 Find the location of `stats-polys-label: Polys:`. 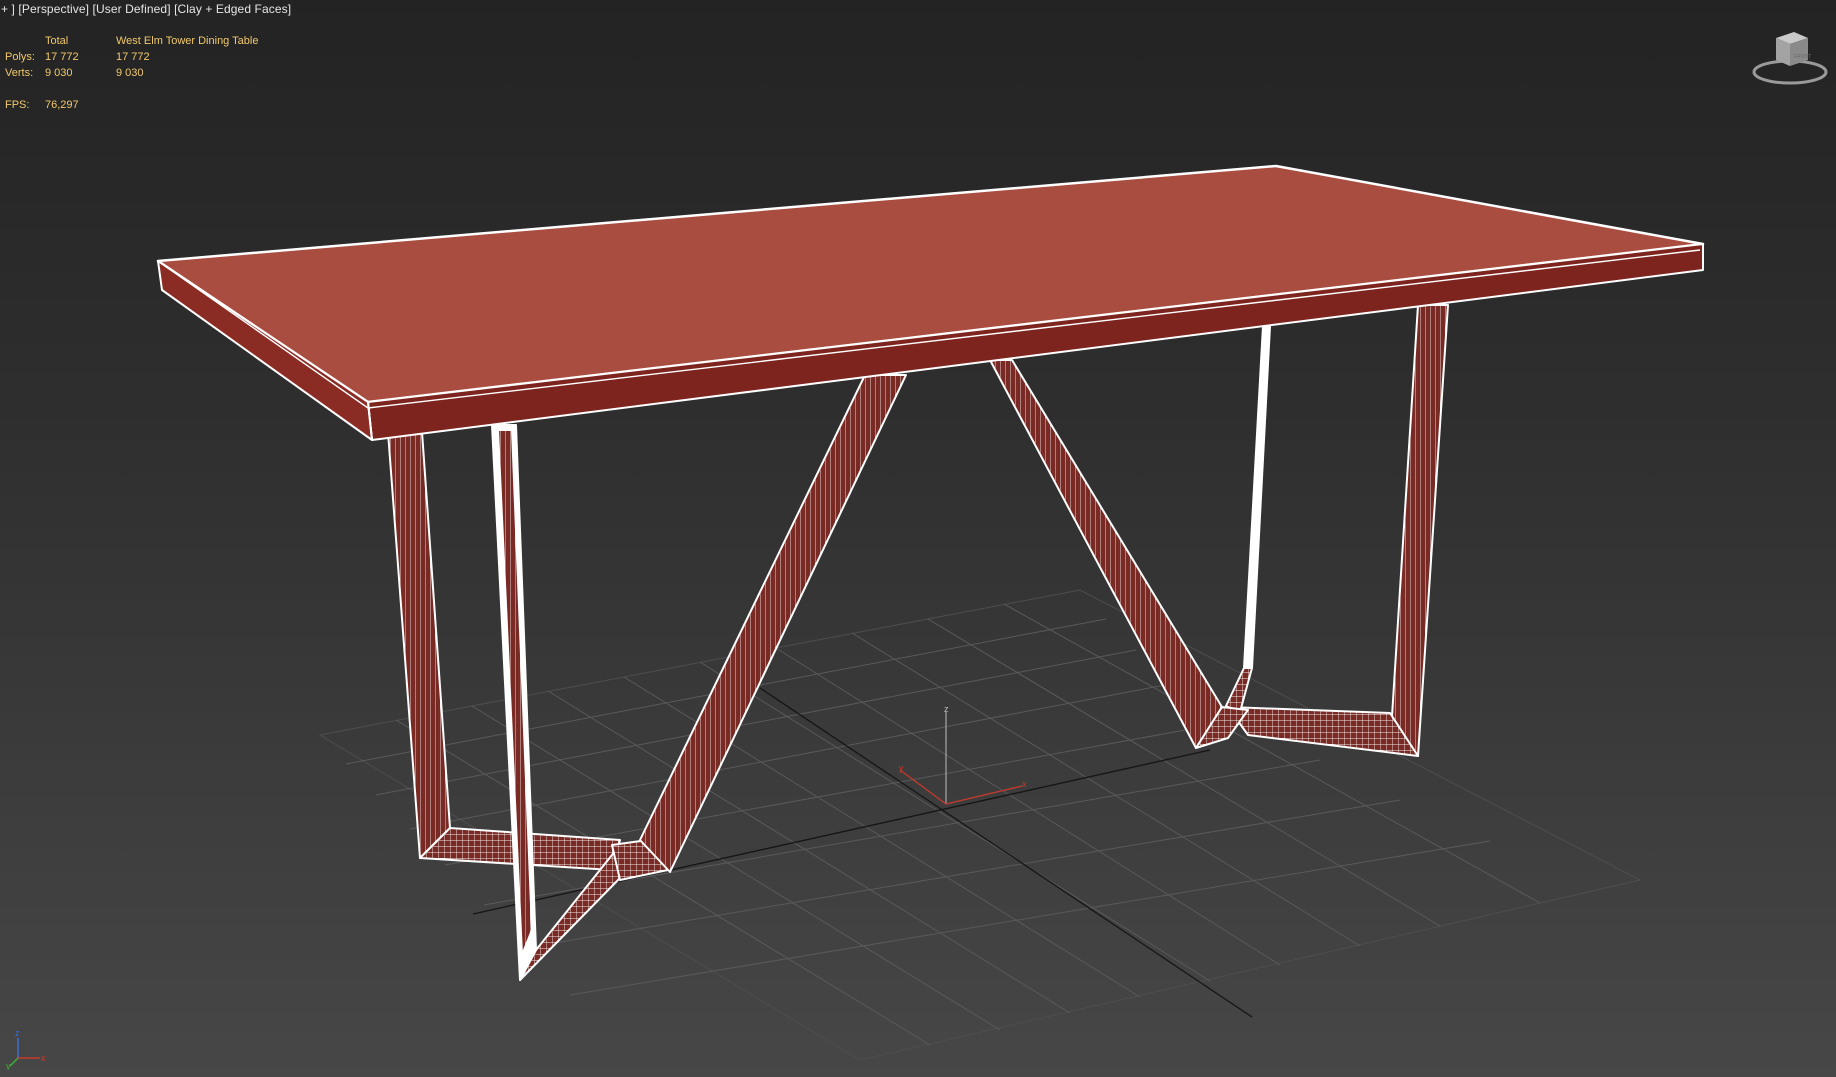

stats-polys-label: Polys: is located at coordinates (20, 57).